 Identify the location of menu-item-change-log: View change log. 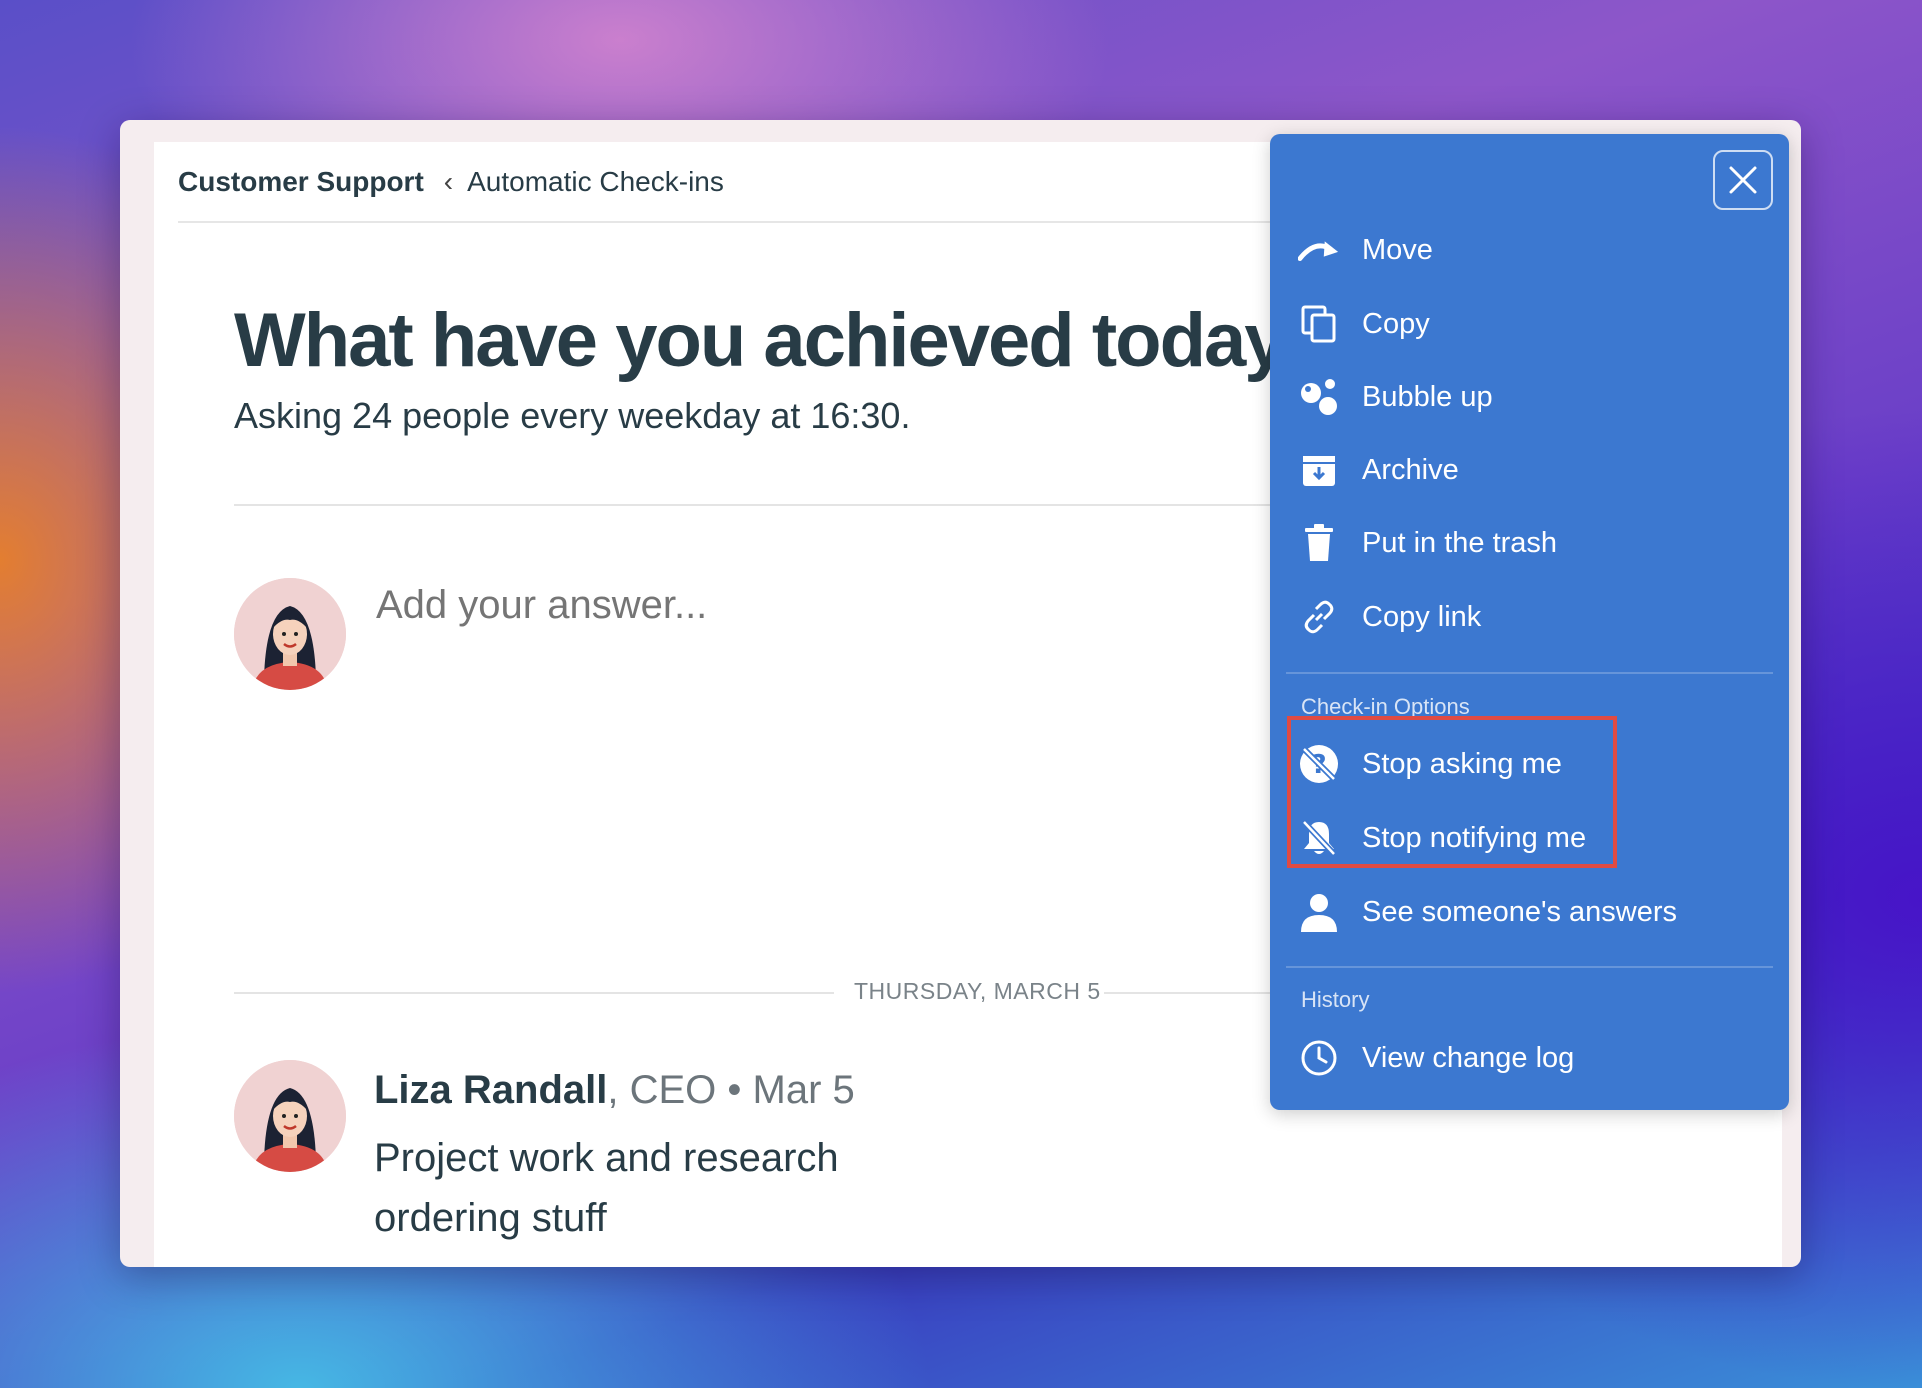
(1436, 1058).